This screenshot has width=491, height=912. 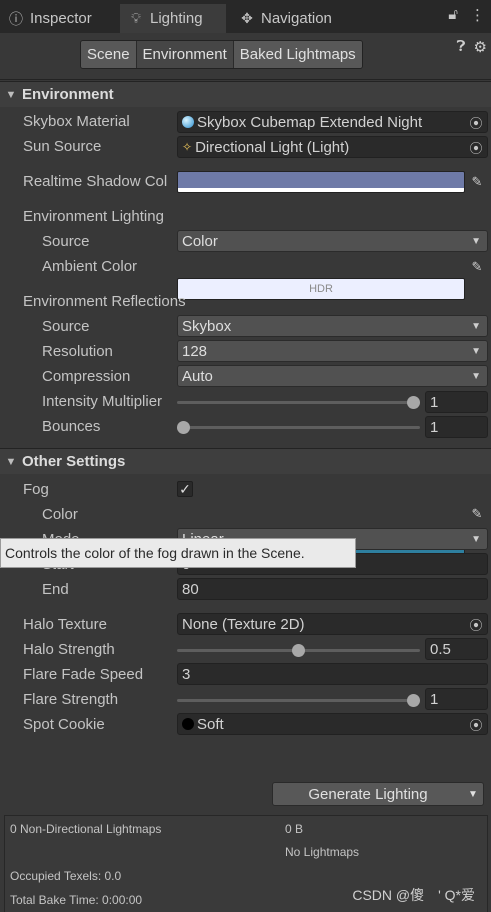 I want to click on tab-inspector: ⓘ Inspector, so click(x=59, y=18).